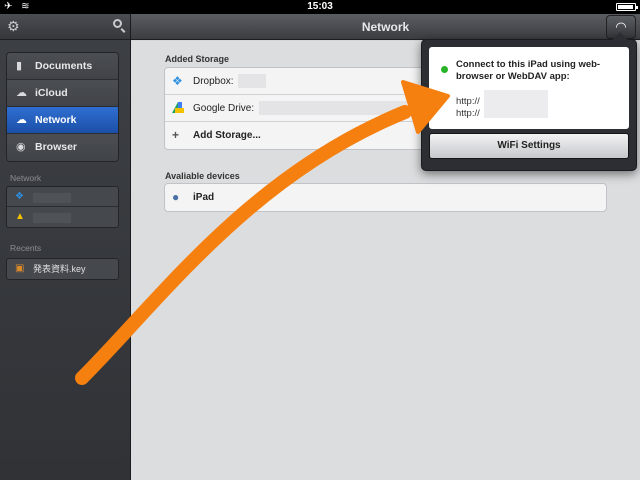 This screenshot has height=480, width=640. I want to click on network-cloud-icon: ☁, so click(21, 120).